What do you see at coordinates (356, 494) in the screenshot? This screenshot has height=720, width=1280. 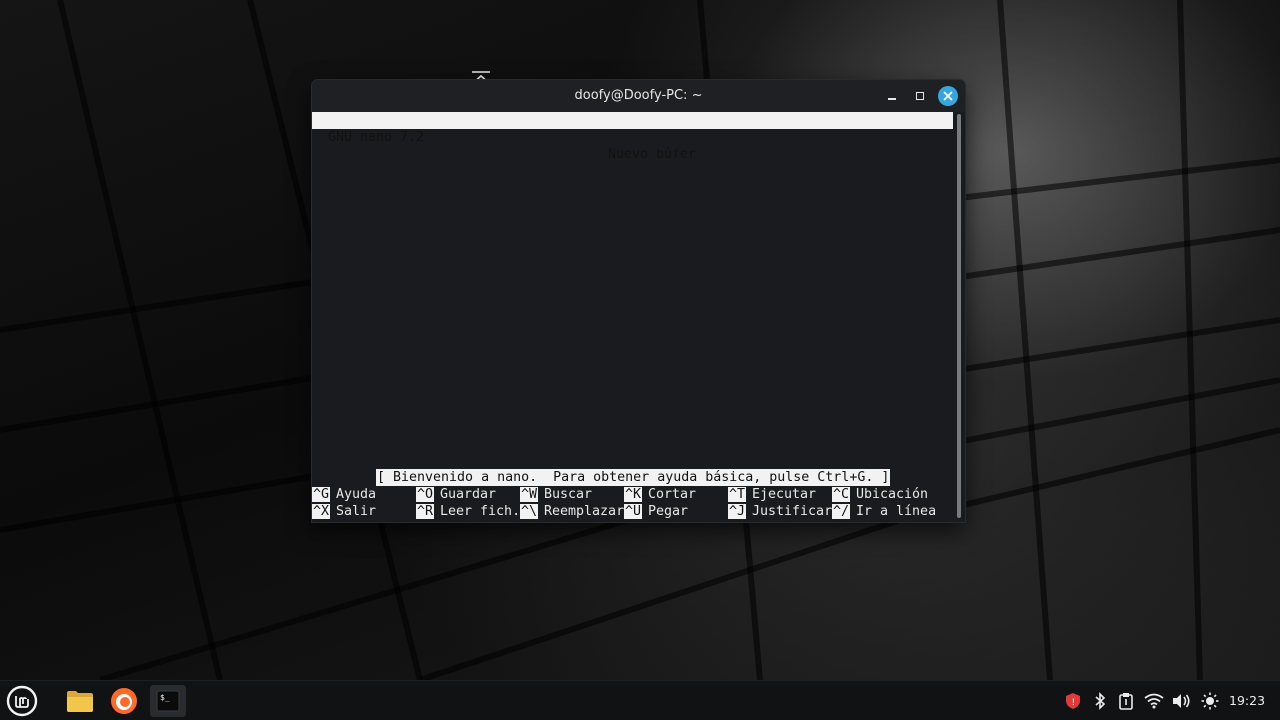 I see `shortcut-label: Ayuda` at bounding box center [356, 494].